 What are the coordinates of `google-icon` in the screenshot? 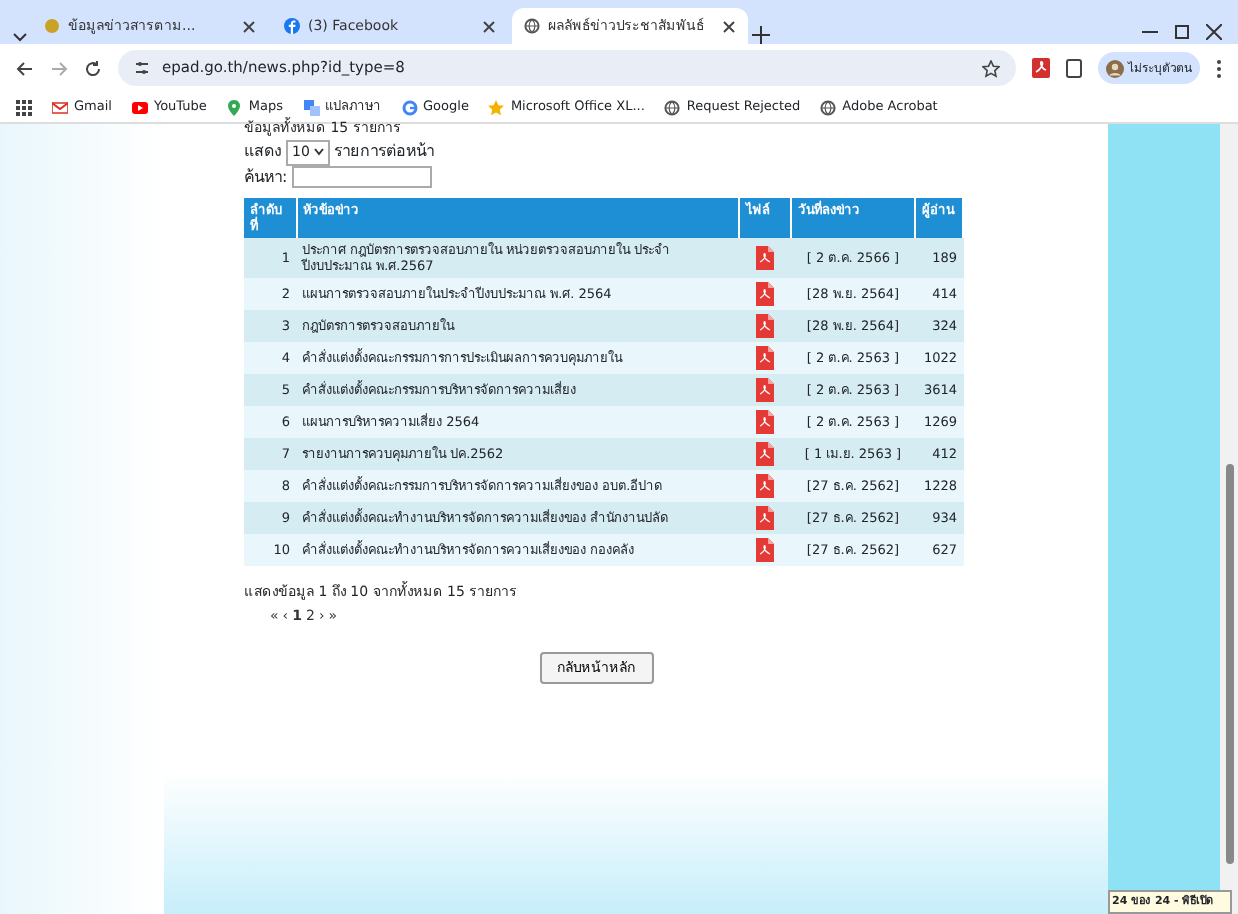 It's located at (409, 107).